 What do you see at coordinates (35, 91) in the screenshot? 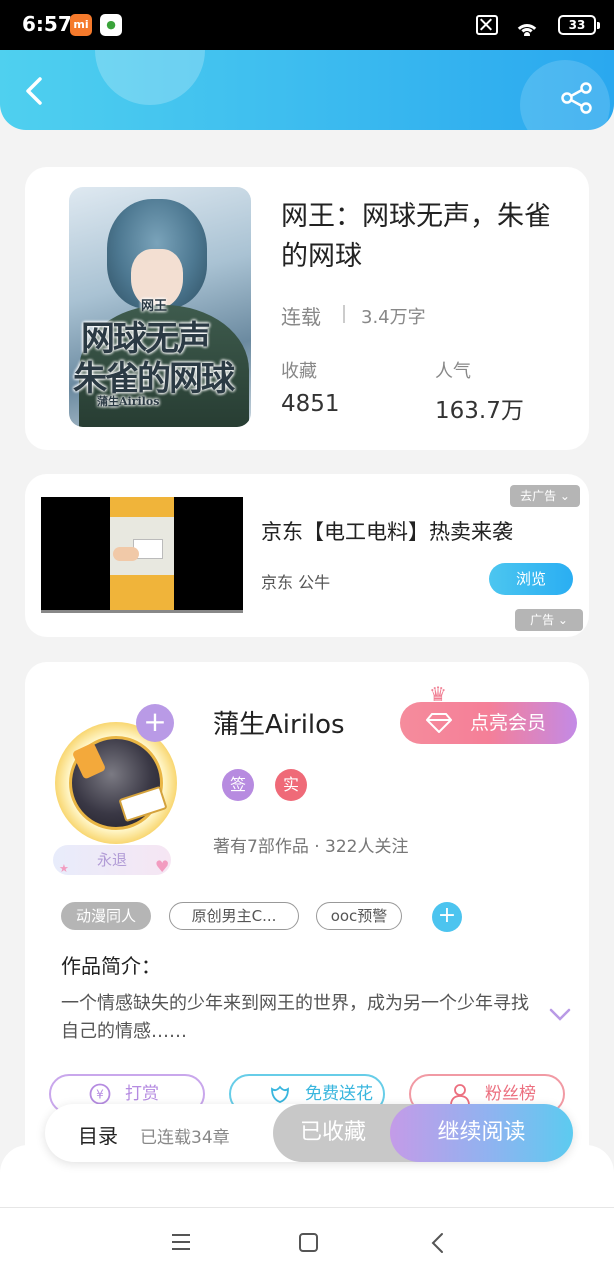
I see `back-arrow-icon` at bounding box center [35, 91].